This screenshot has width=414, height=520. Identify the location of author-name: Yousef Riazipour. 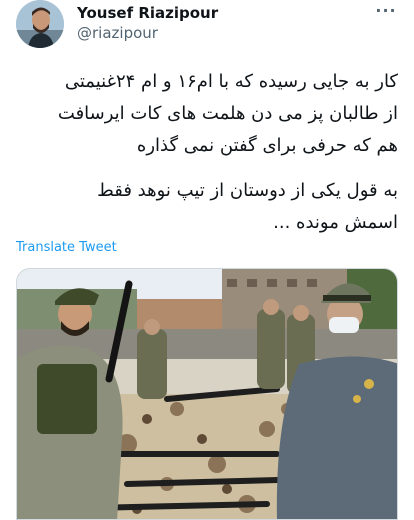
(147, 13).